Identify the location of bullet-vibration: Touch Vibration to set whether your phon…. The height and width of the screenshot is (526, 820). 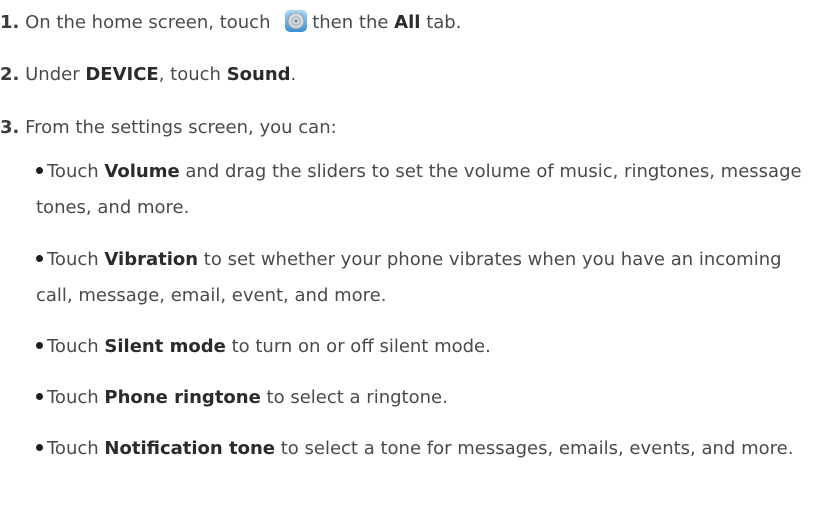
(423, 278).